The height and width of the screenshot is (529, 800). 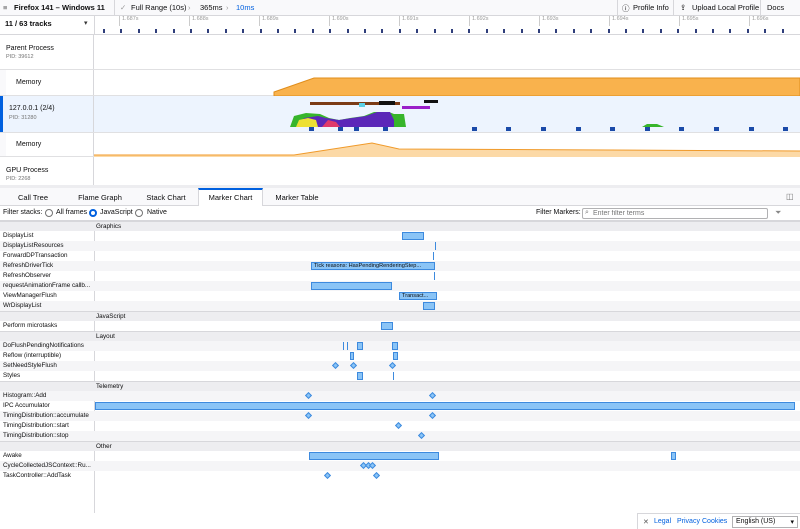 I want to click on track-label: 127.0.0.1 (2/4) PID: 31280, so click(x=47, y=114).